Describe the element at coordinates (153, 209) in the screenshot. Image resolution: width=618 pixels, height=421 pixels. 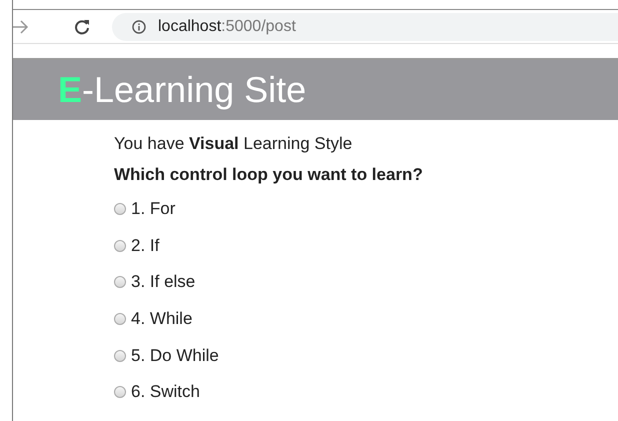
I see `option-label: 1. For` at that location.